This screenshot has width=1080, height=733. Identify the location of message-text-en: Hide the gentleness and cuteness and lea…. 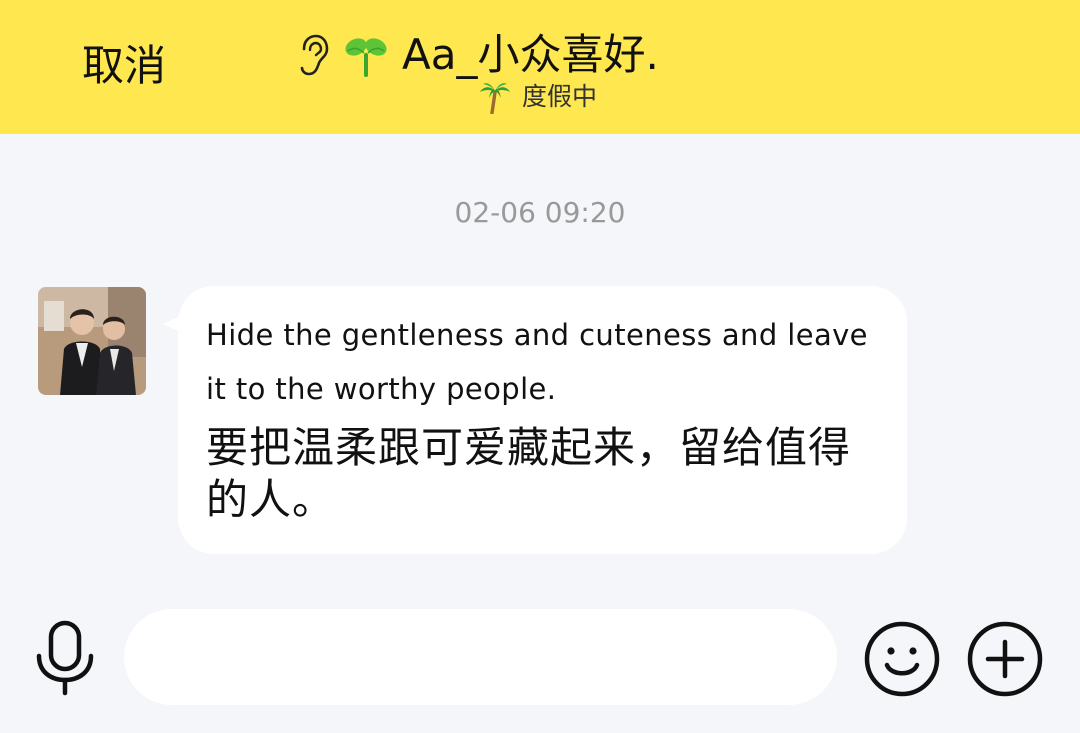
(537, 362).